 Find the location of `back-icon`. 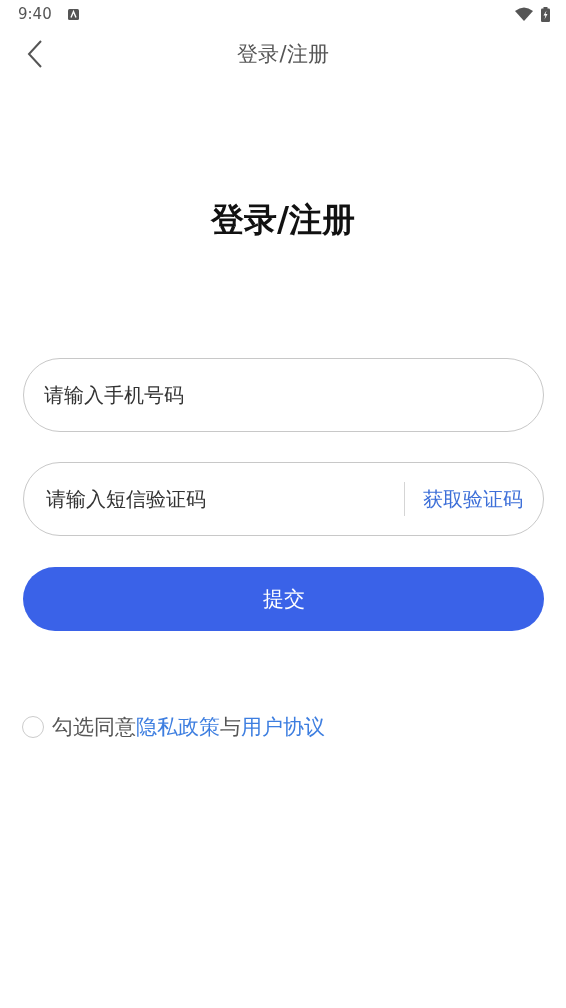

back-icon is located at coordinates (35, 54).